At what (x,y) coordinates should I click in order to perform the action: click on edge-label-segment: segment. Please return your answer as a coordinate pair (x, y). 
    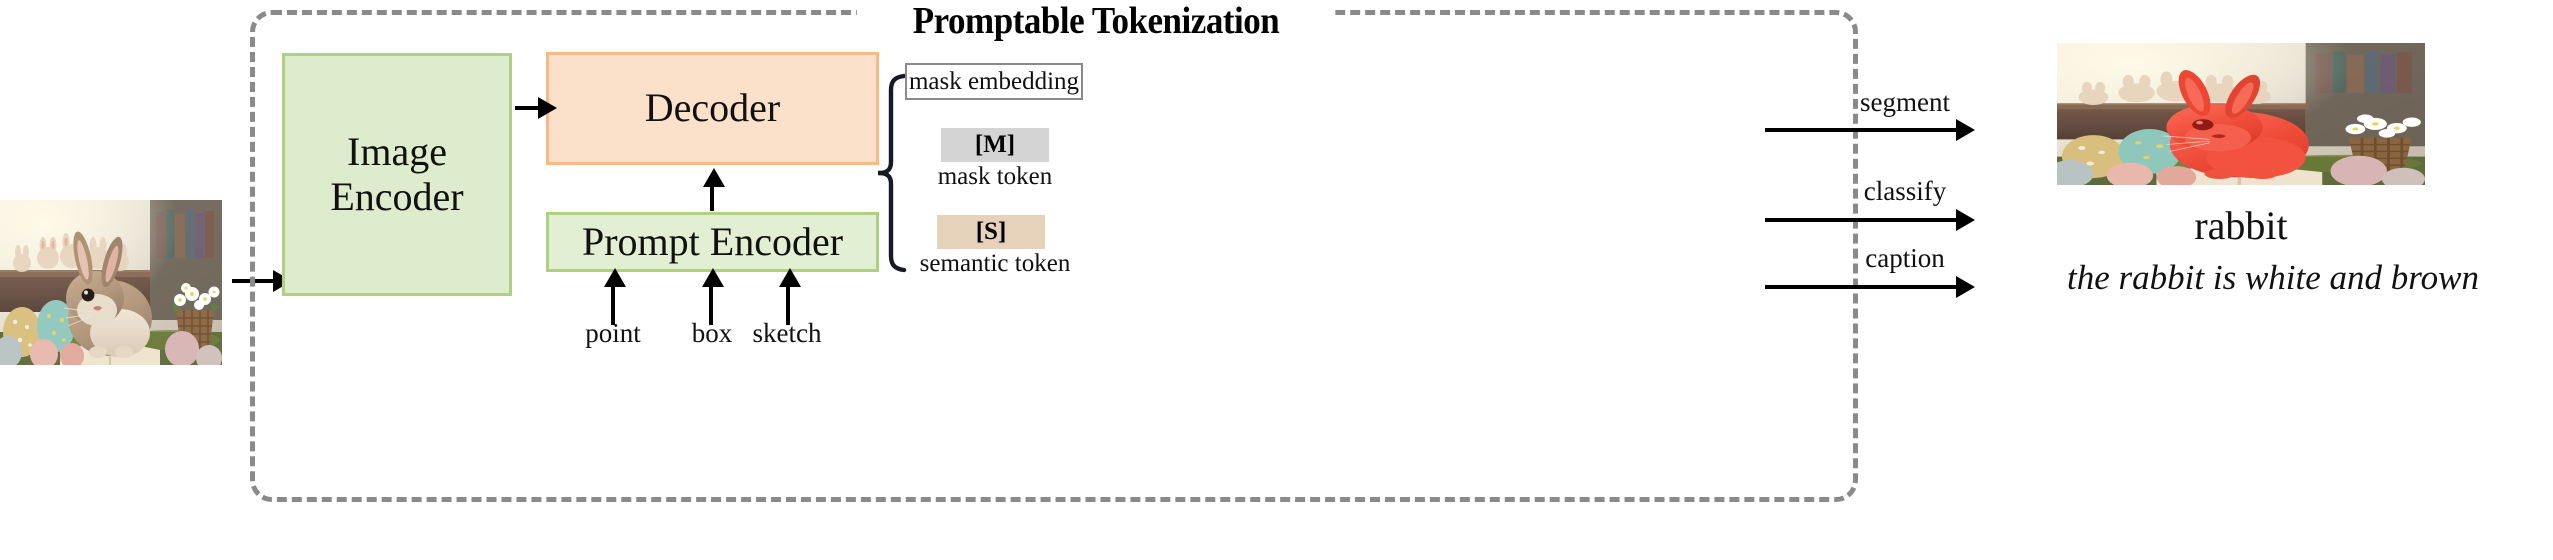
    Looking at the image, I should click on (1905, 102).